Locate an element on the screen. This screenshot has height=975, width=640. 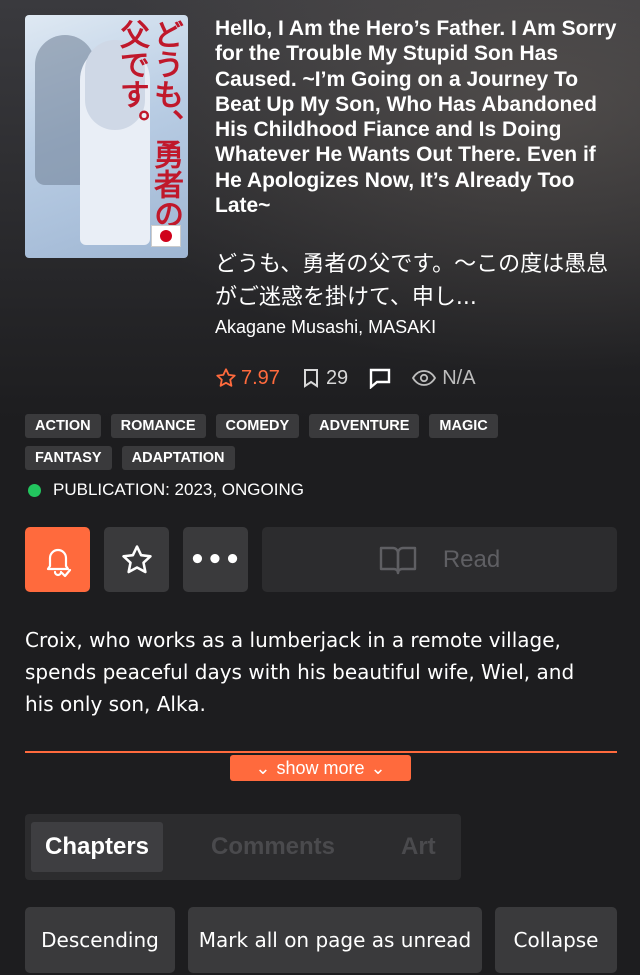
tag-row-2: FANTASY ADAPTATION is located at coordinates (325, 458).